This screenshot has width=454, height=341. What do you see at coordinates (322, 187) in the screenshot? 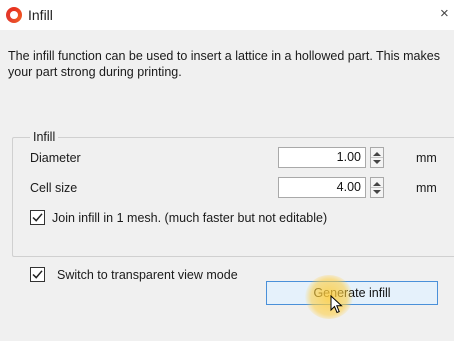
I see `cell-size-input: 4.00` at bounding box center [322, 187].